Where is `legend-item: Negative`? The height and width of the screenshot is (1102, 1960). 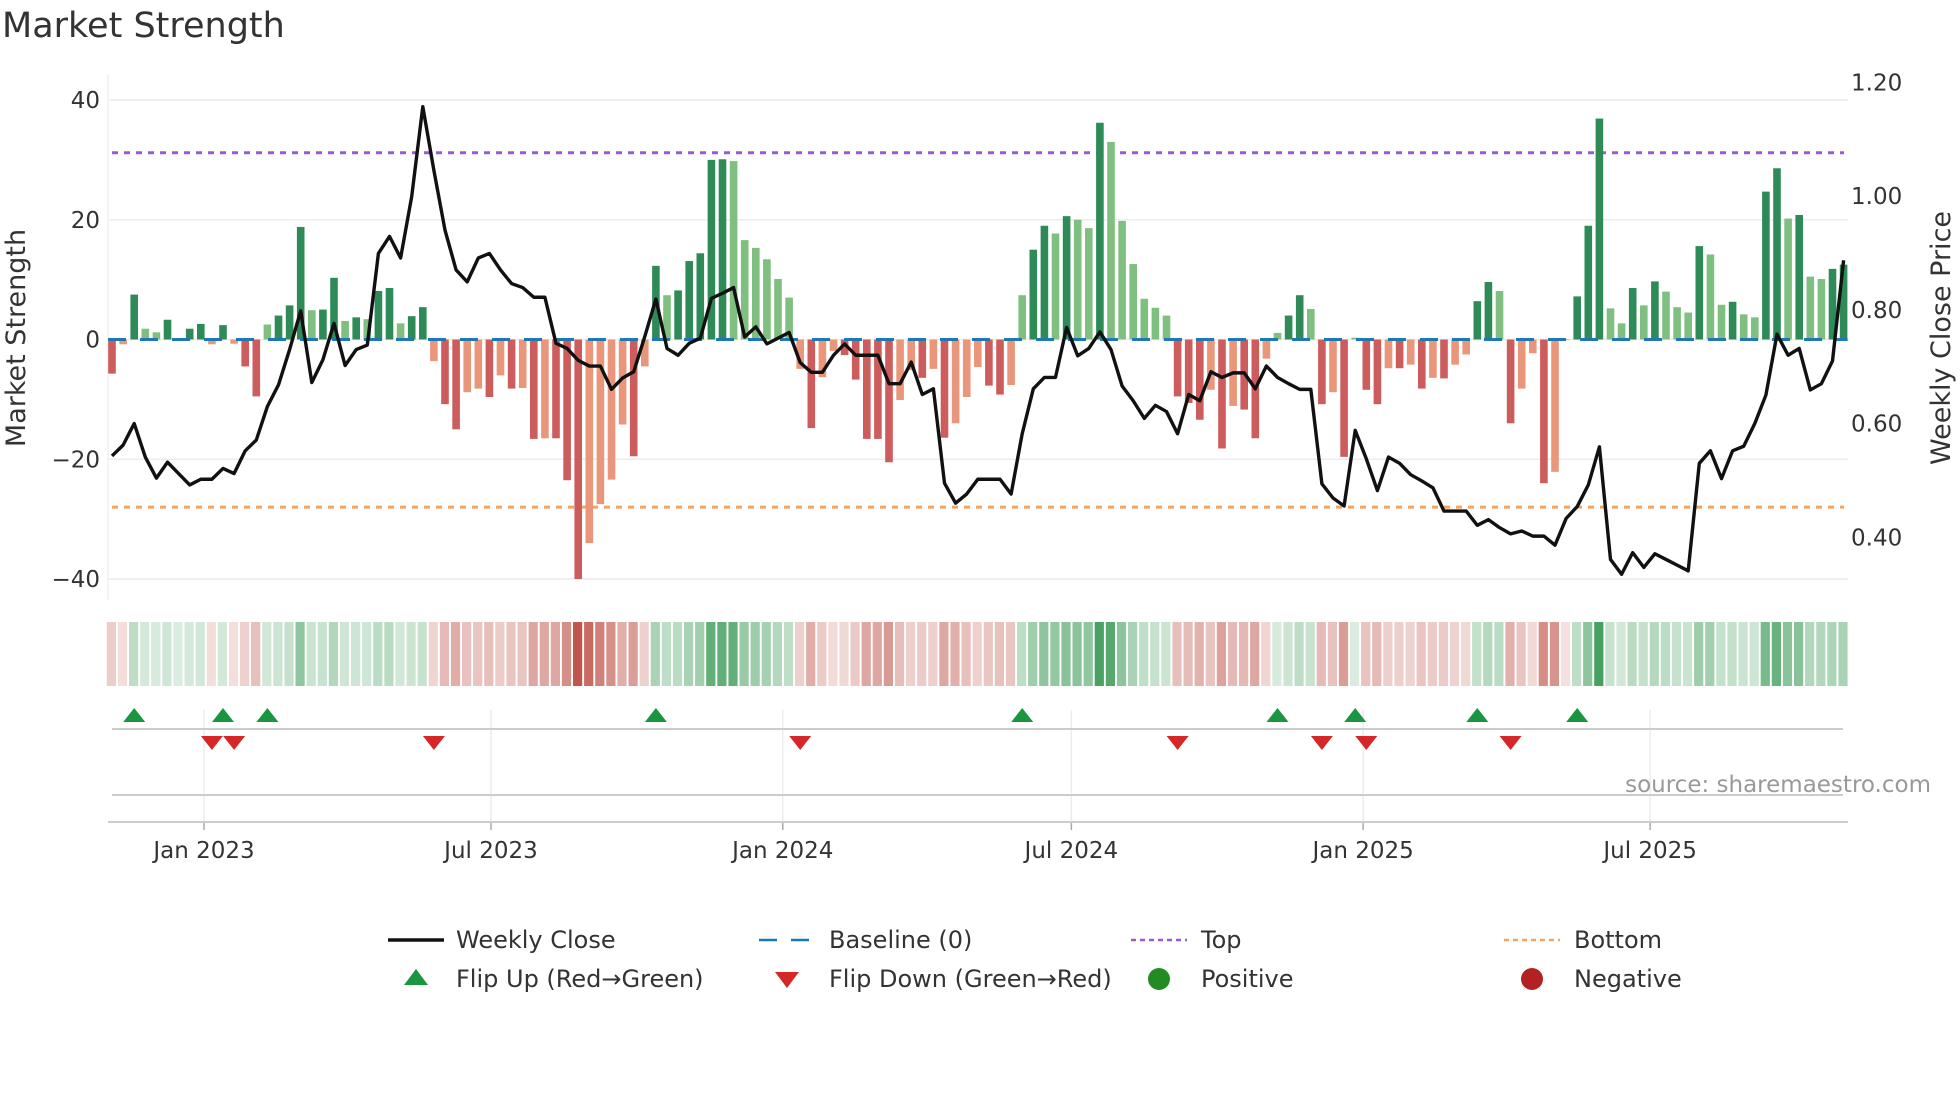
legend-item: Negative is located at coordinates (1601, 979).